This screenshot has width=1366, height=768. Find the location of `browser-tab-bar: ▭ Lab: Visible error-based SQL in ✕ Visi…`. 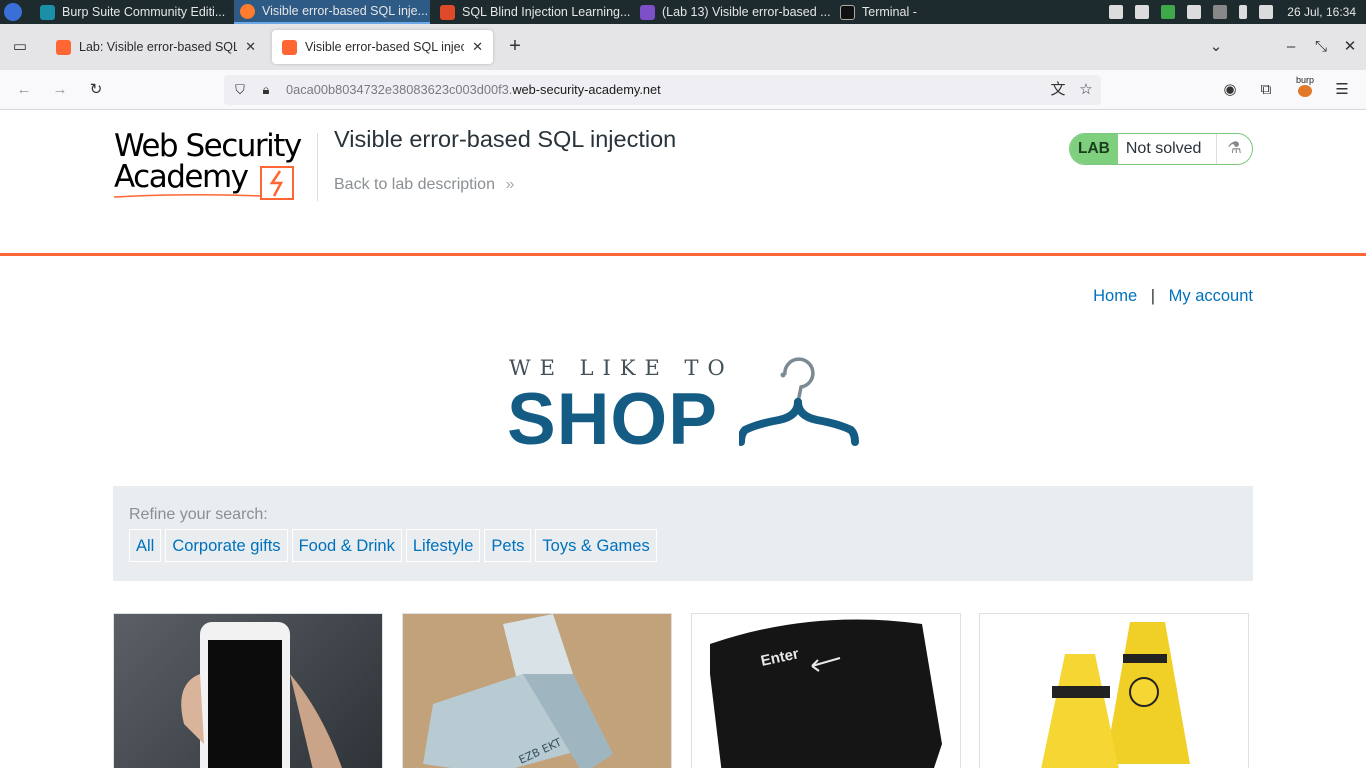

browser-tab-bar: ▭ Lab: Visible error-based SQL in ✕ Visi… is located at coordinates (683, 47).